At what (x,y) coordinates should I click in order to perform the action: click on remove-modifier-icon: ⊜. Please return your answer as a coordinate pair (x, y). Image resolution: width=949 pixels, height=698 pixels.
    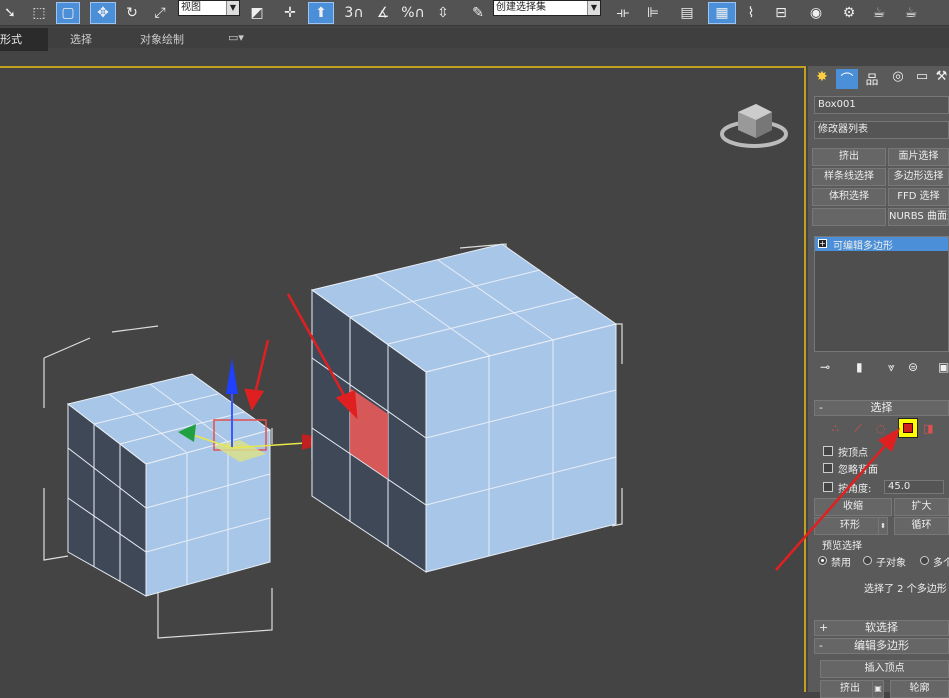
    Looking at the image, I should click on (913, 367).